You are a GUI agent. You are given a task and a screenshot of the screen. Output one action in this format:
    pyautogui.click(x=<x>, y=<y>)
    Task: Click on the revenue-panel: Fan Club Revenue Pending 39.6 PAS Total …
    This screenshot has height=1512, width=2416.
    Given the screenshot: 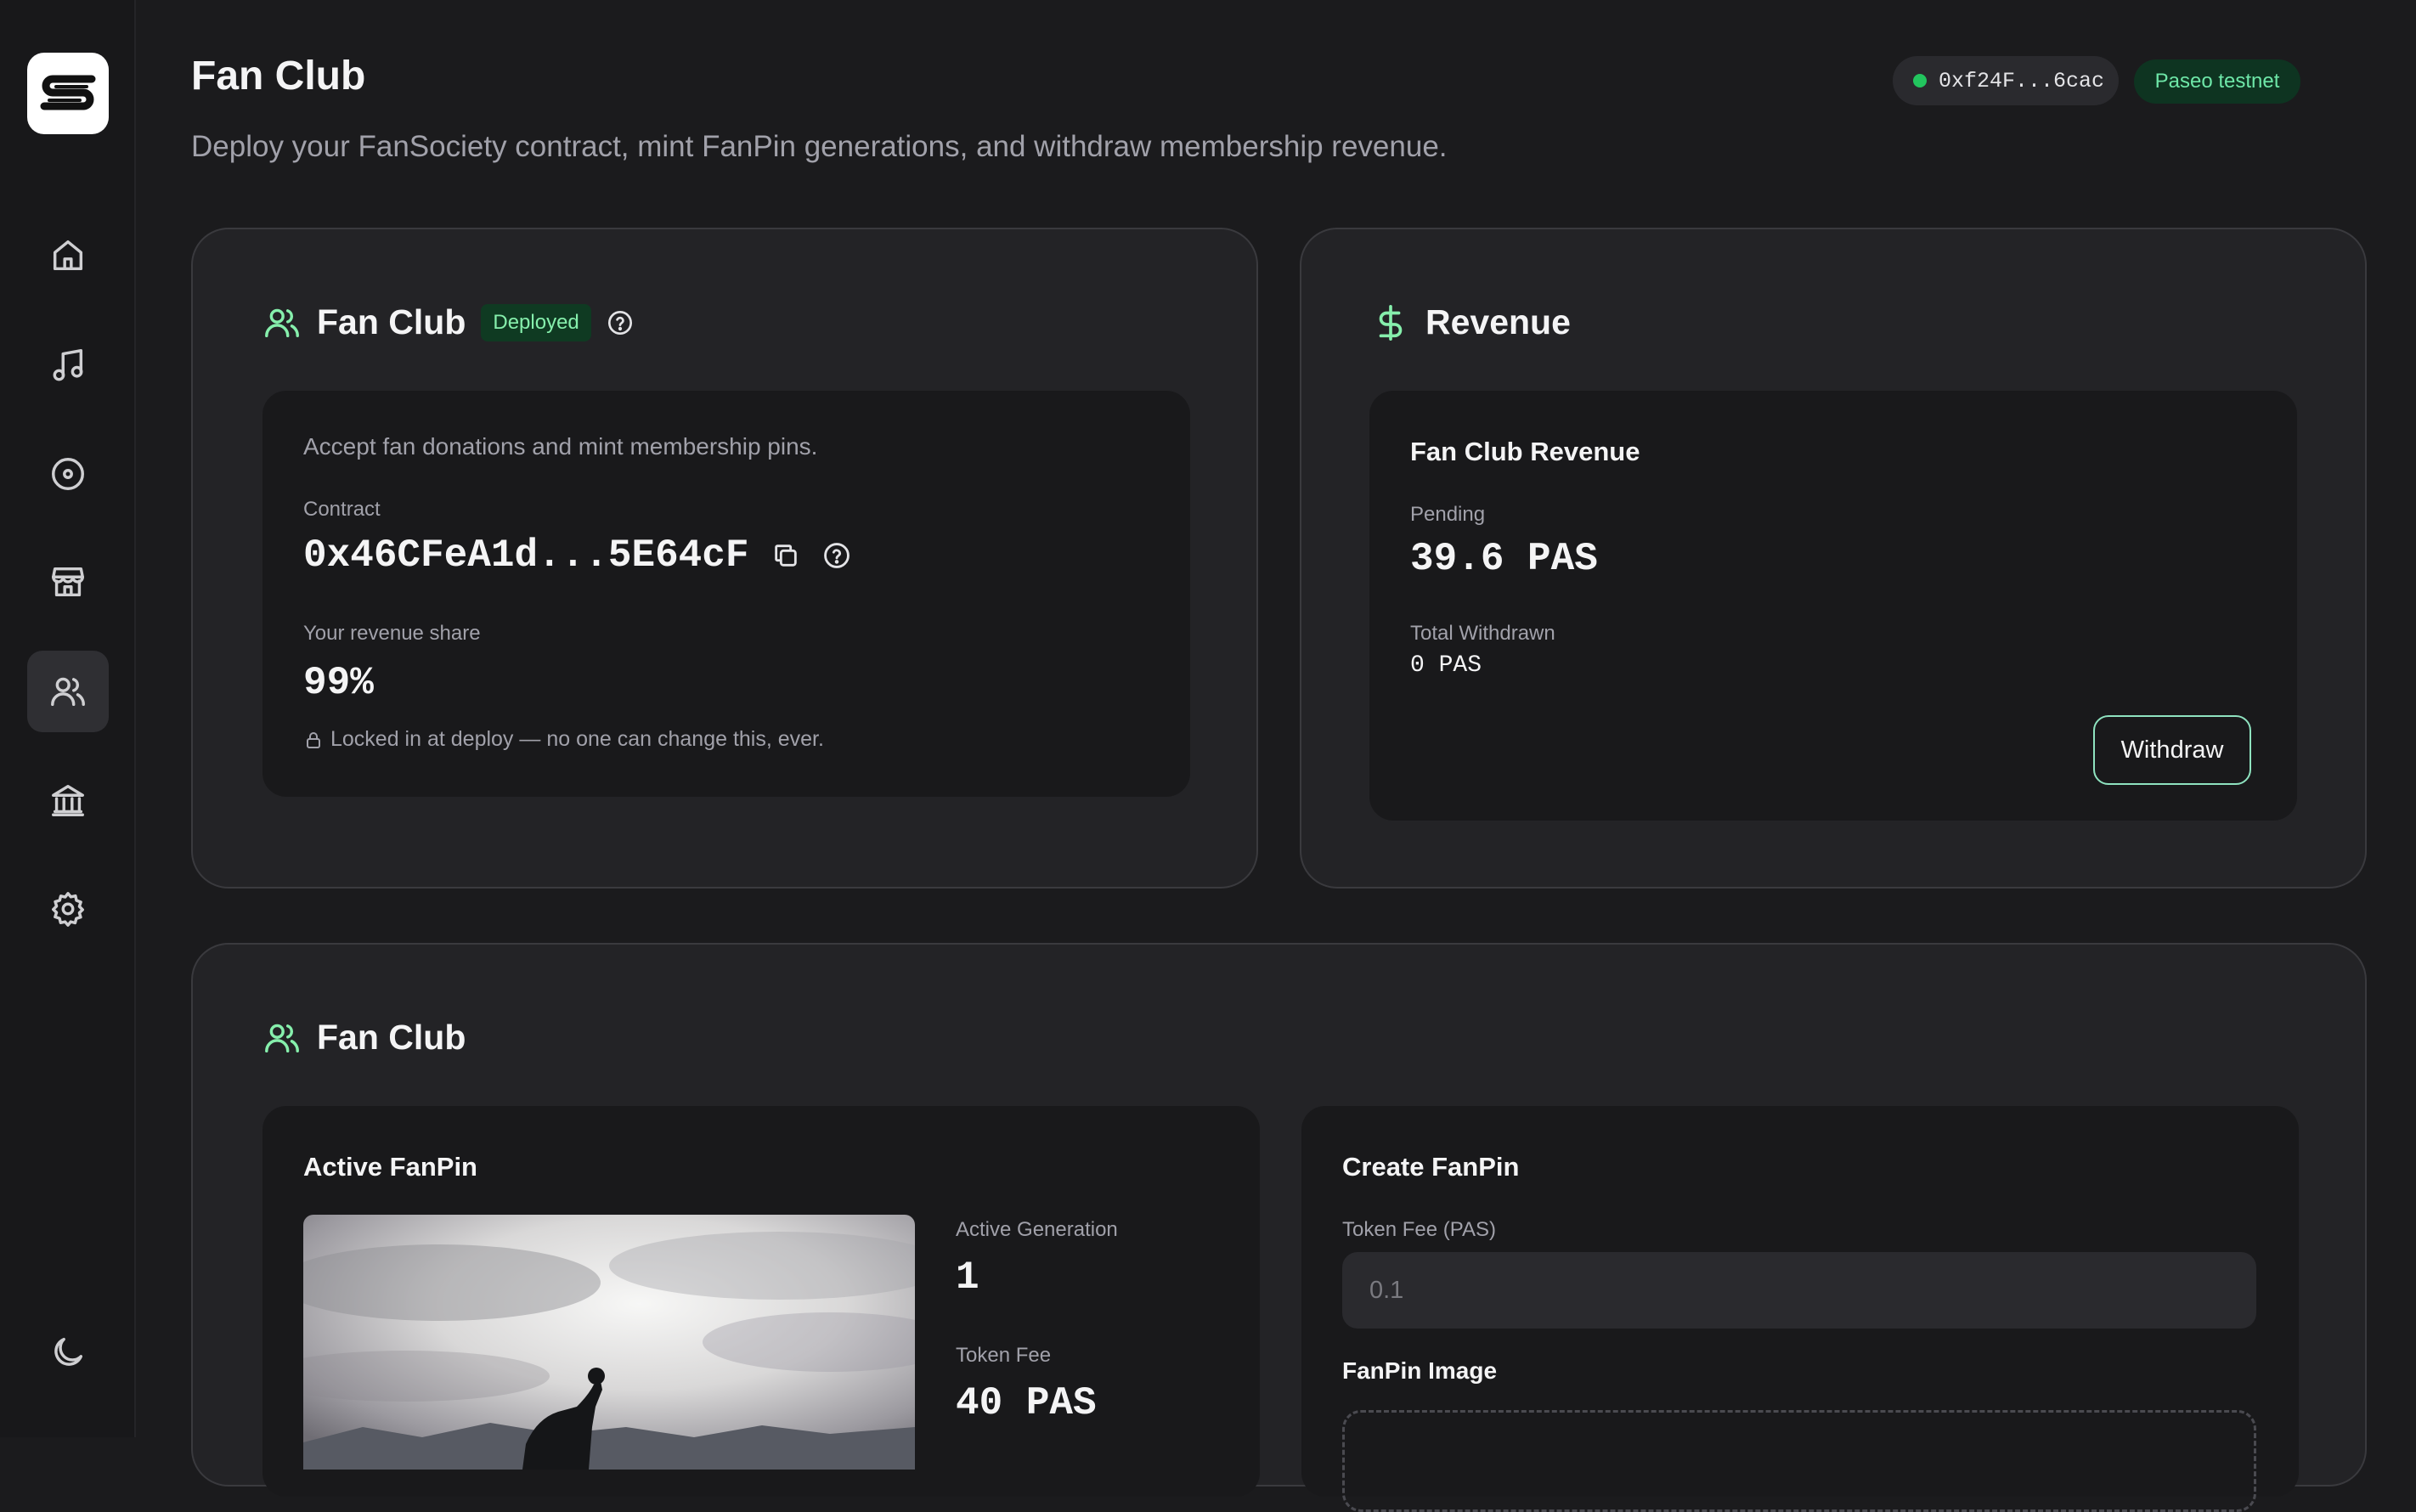 What is the action you would take?
    pyautogui.click(x=1833, y=606)
    